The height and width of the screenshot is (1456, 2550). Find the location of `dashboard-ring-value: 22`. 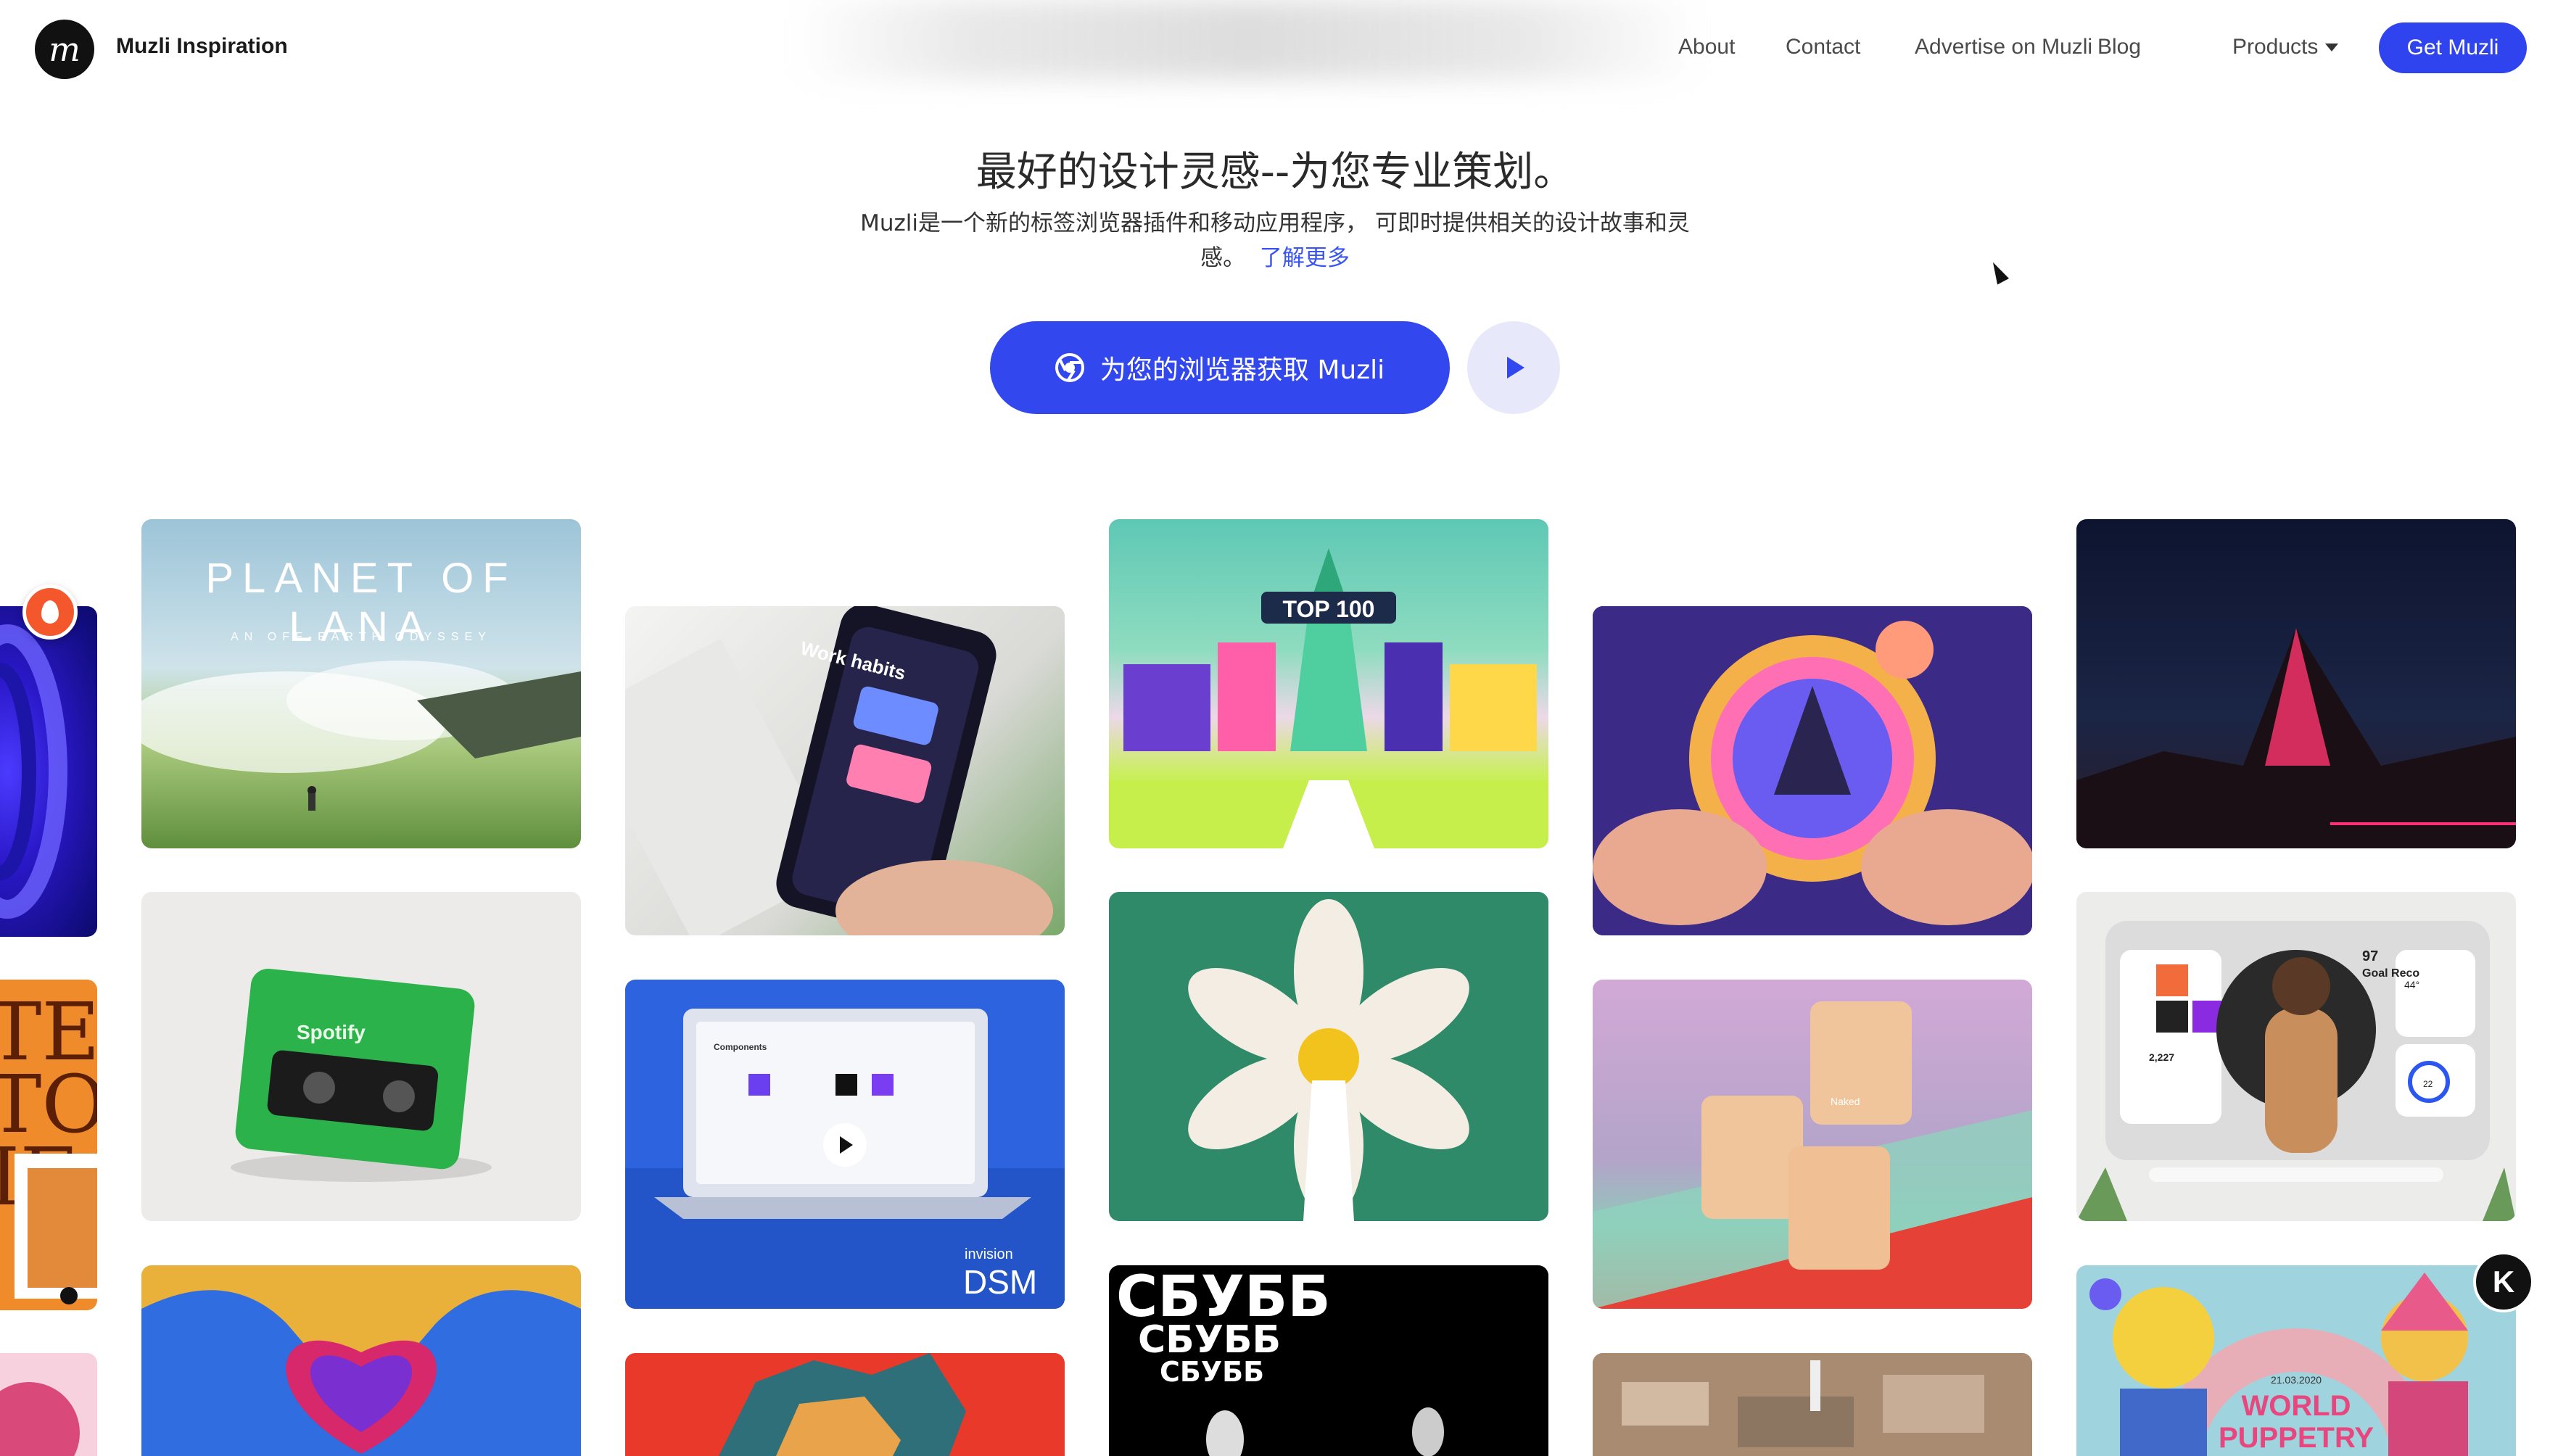

dashboard-ring-value: 22 is located at coordinates (2428, 1084).